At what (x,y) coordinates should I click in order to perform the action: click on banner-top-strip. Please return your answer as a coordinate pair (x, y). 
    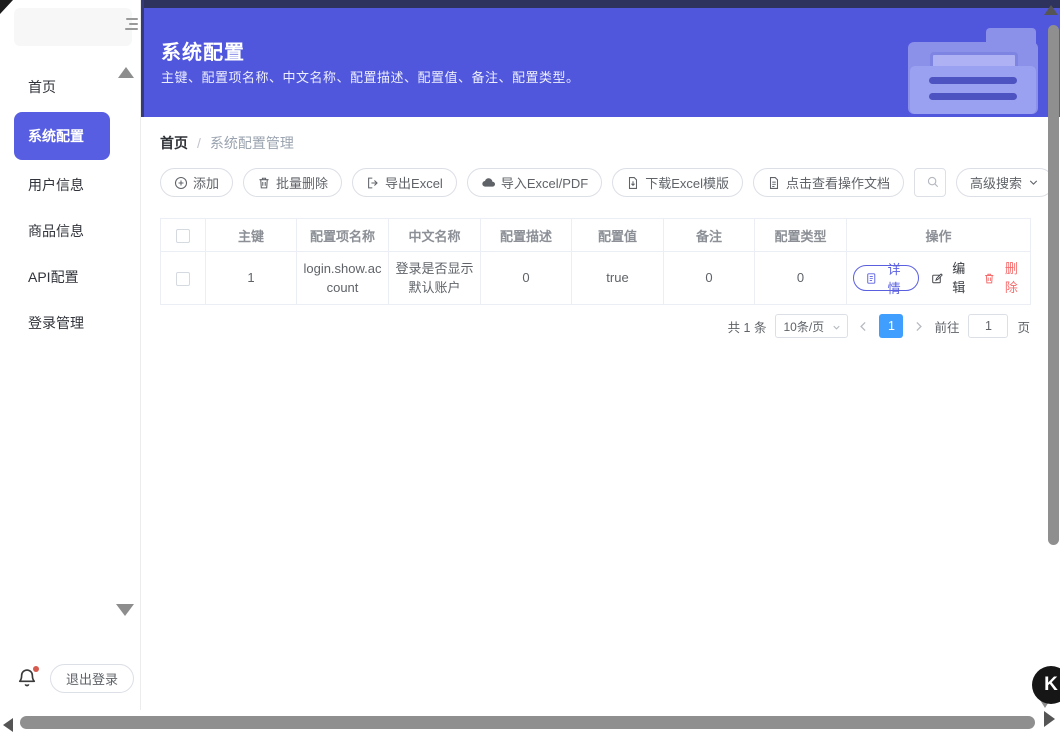
    Looking at the image, I should click on (602, 4).